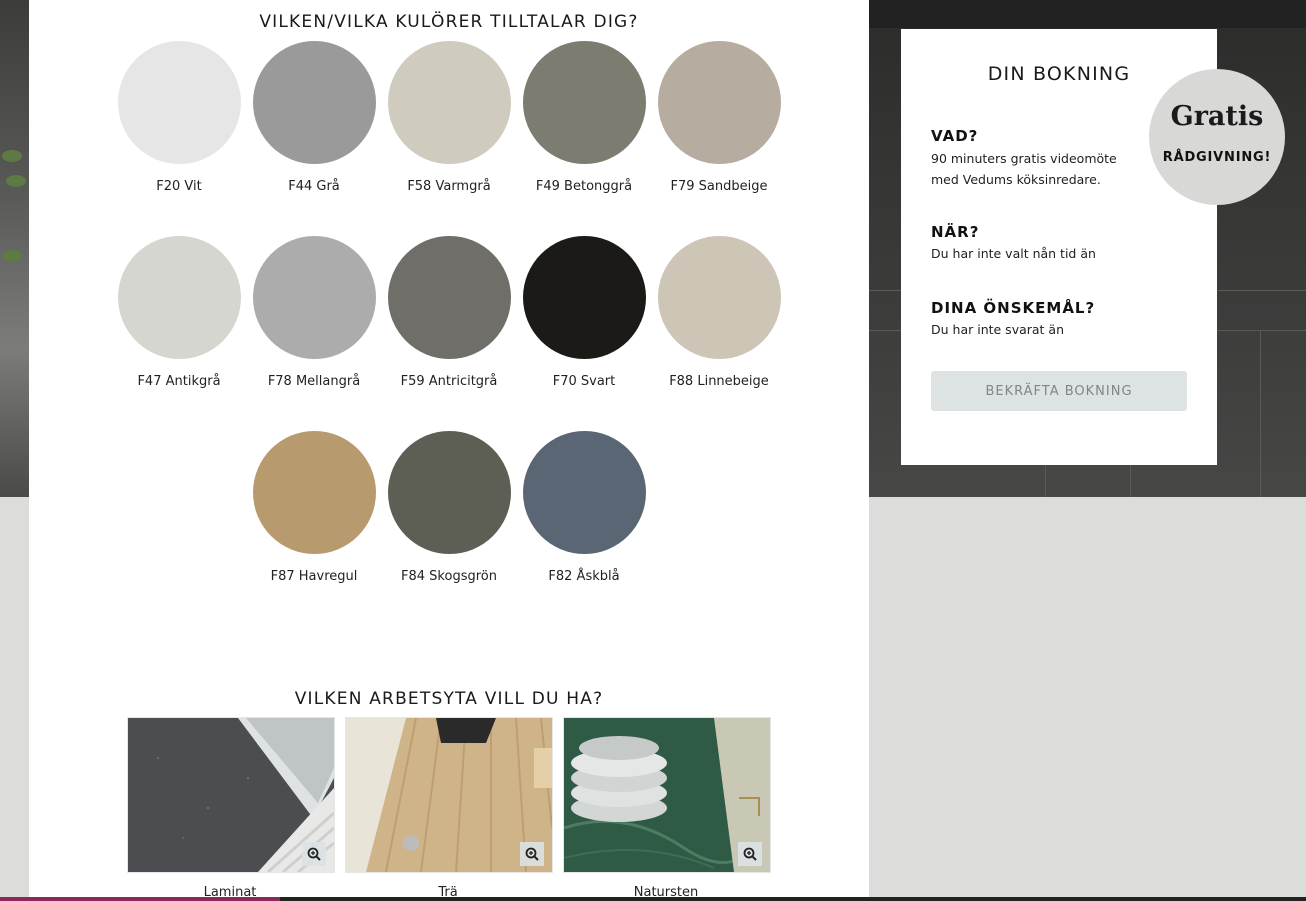  I want to click on hero-top-strip, so click(1087, 14).